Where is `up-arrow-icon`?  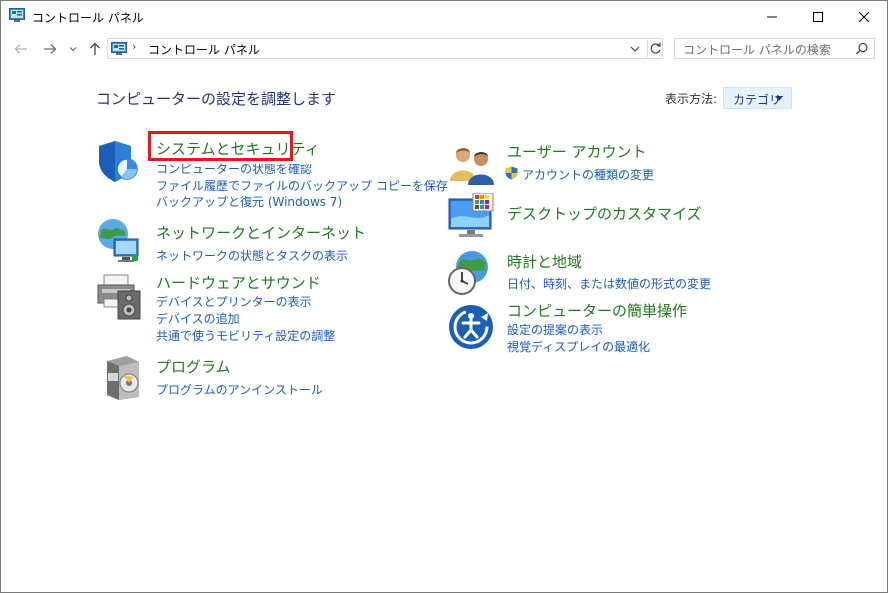
up-arrow-icon is located at coordinates (95, 48).